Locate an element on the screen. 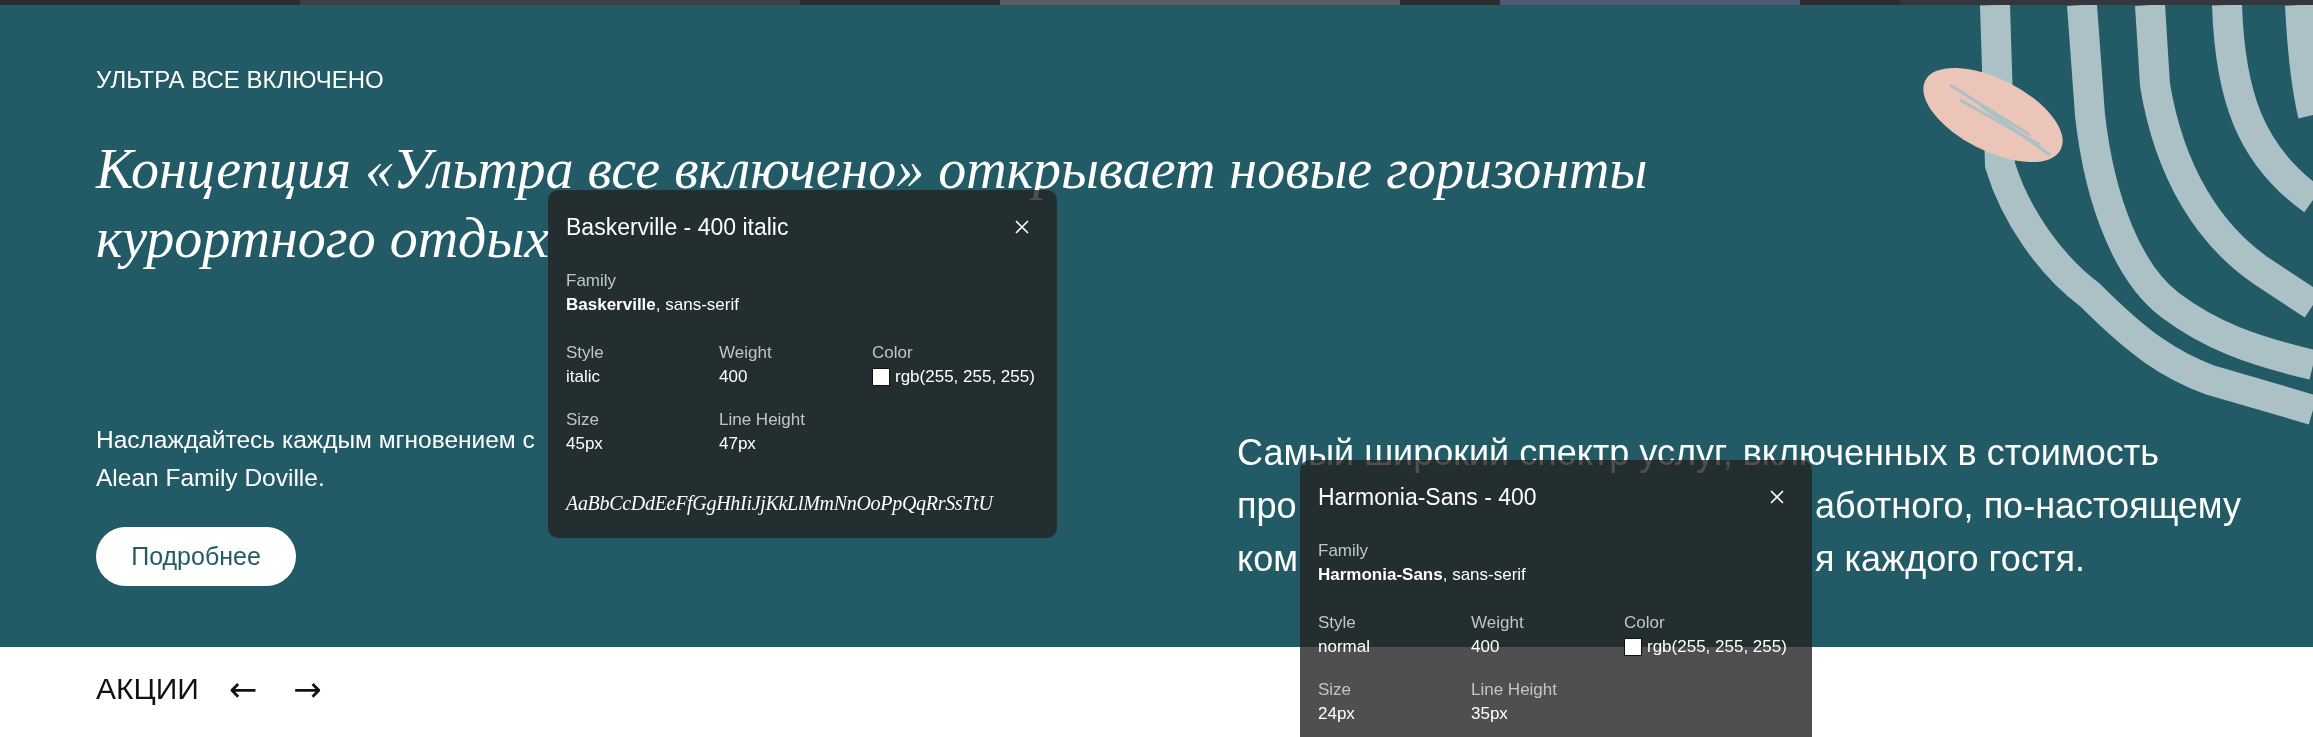 This screenshot has height=737, width=2313. field-value: normal is located at coordinates (1344, 647).